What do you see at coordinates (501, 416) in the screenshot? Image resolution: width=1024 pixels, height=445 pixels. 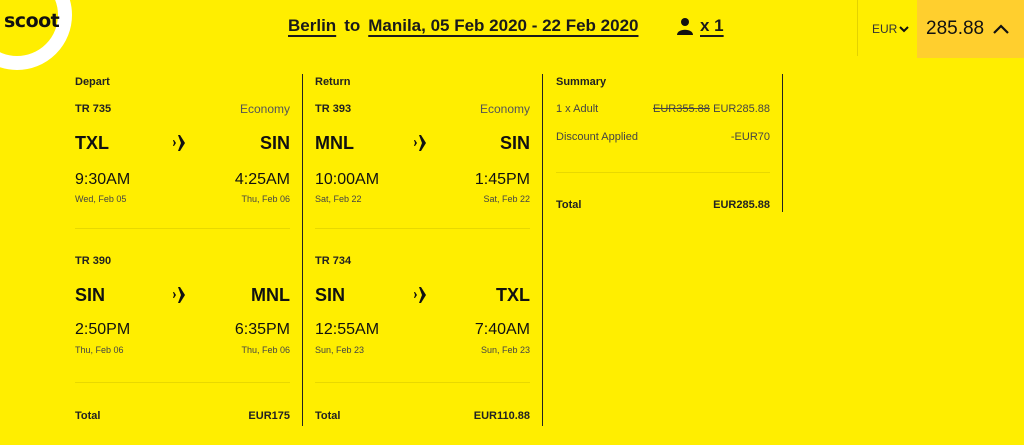 I see `return-total-value: EUR110.88` at bounding box center [501, 416].